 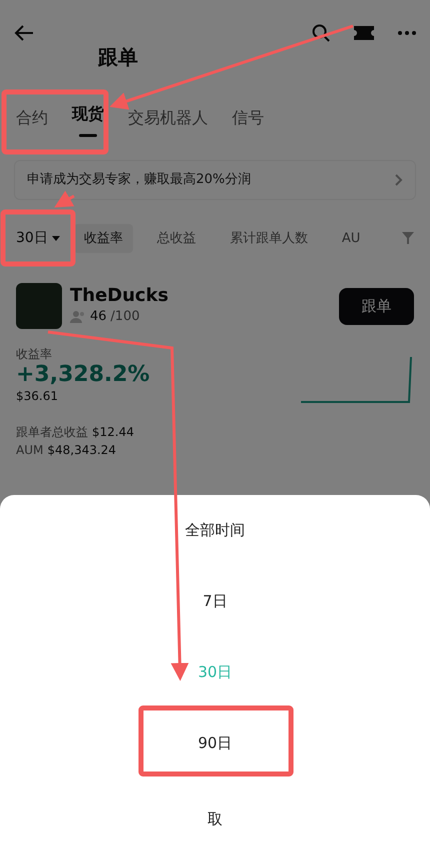 What do you see at coordinates (321, 33) in the screenshot?
I see `search-icon` at bounding box center [321, 33].